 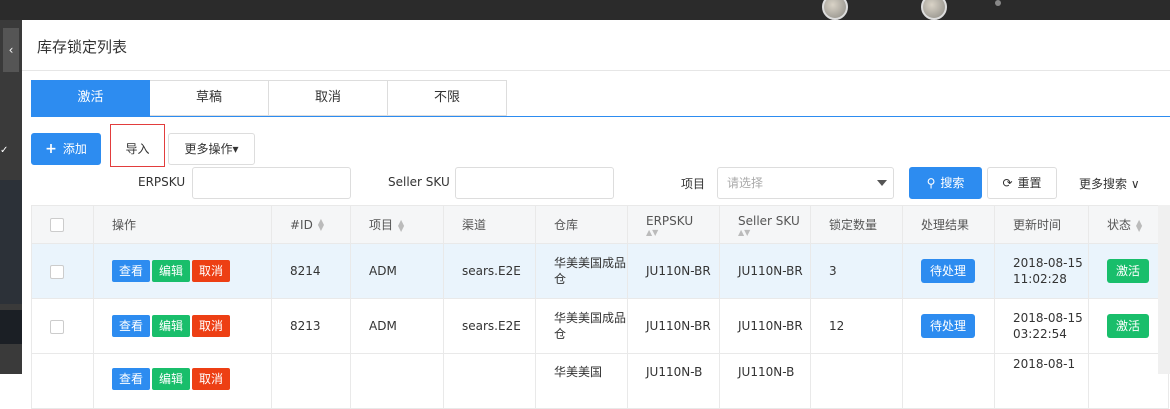 I want to click on search-icon: ⚲, so click(x=931, y=183).